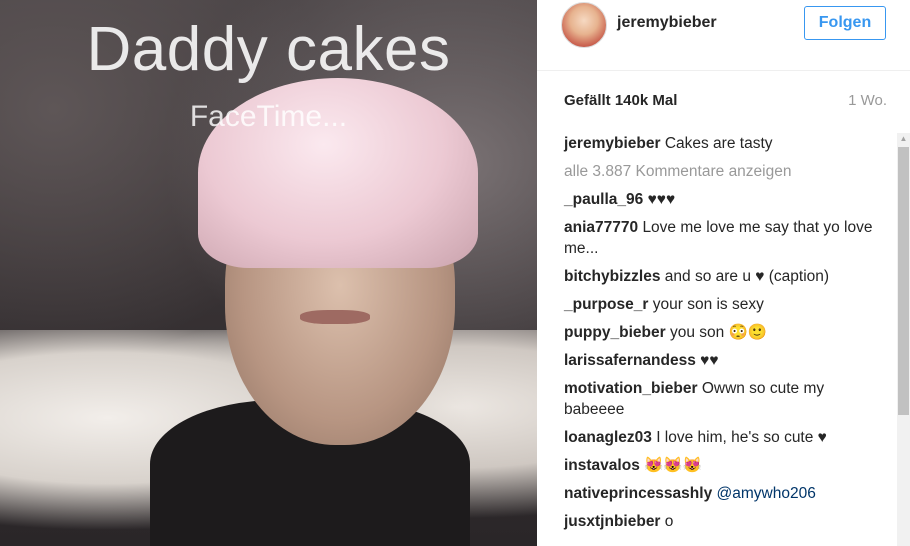 Image resolution: width=910 pixels, height=546 pixels. I want to click on list-item: instavalos 😻😻😻, so click(724, 465).